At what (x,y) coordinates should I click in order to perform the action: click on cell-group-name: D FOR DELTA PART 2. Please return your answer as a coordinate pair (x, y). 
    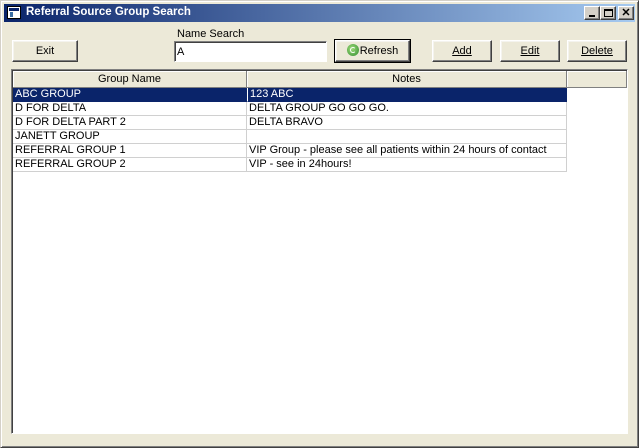
    Looking at the image, I should click on (130, 123).